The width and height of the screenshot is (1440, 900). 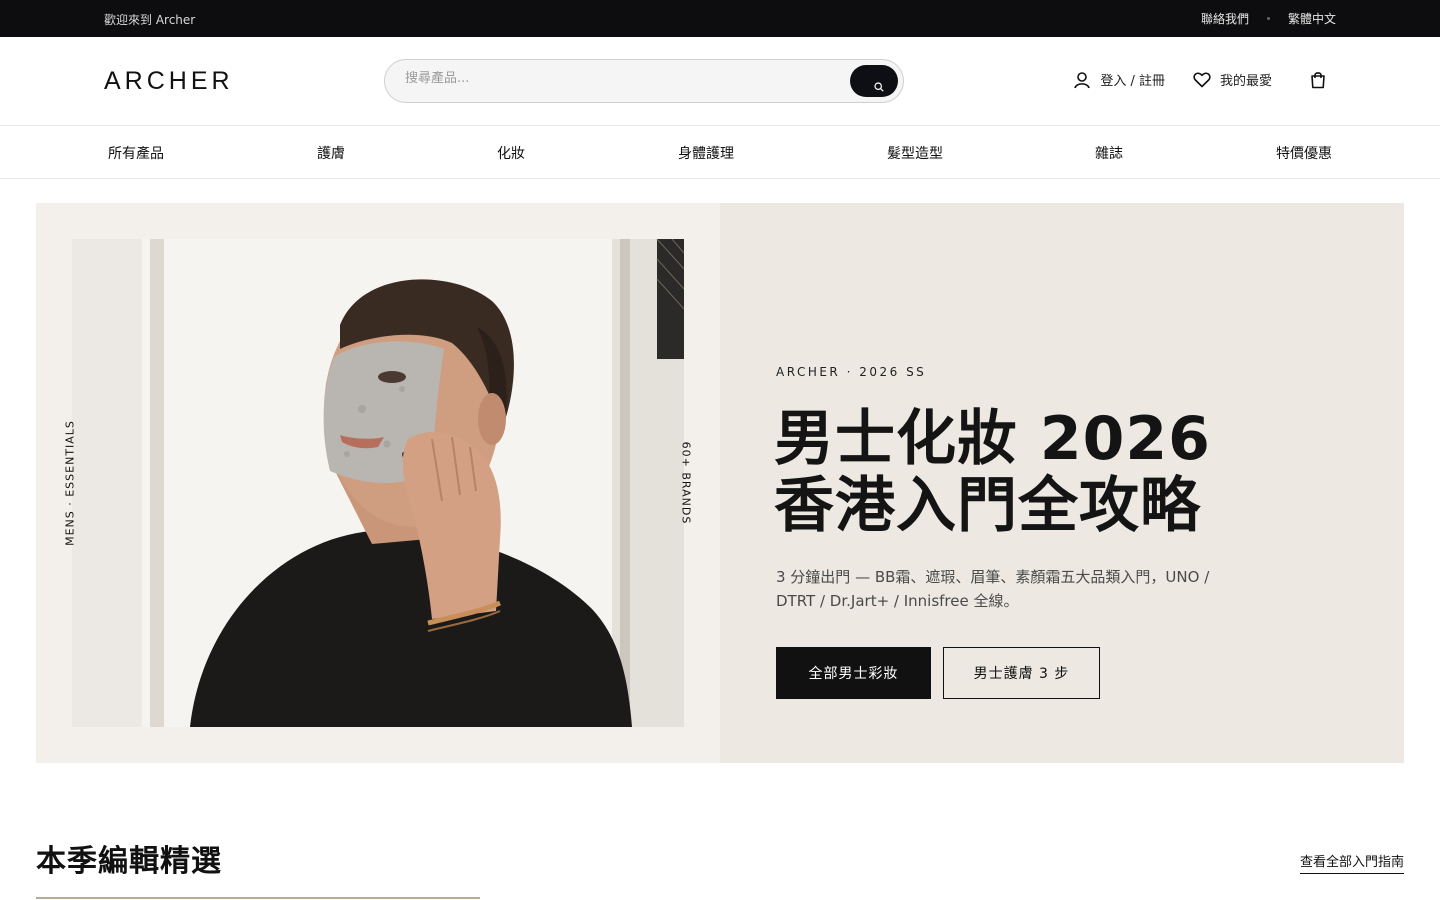 I want to click on top-bar-links: 聯絡我們 繁體中文, so click(x=1268, y=18).